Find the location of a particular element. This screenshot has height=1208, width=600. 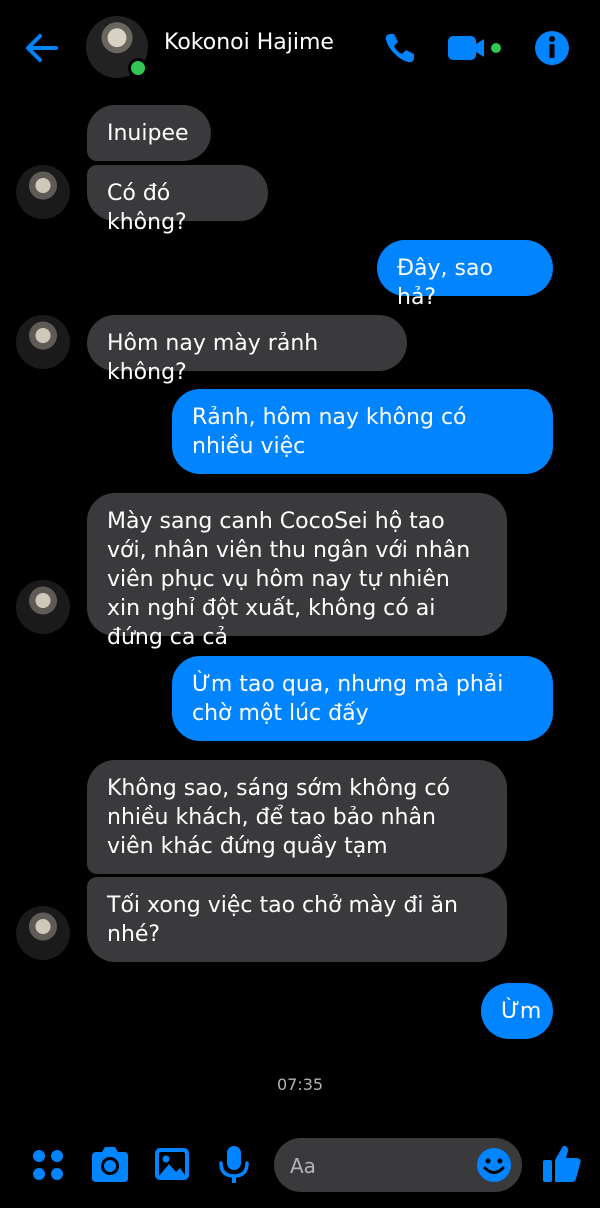

incoming-message: Có đó không? is located at coordinates (177, 200).